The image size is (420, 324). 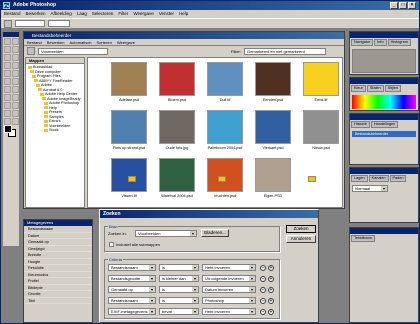 I want to click on panel-tab: Kanalen, so click(x=378, y=178).